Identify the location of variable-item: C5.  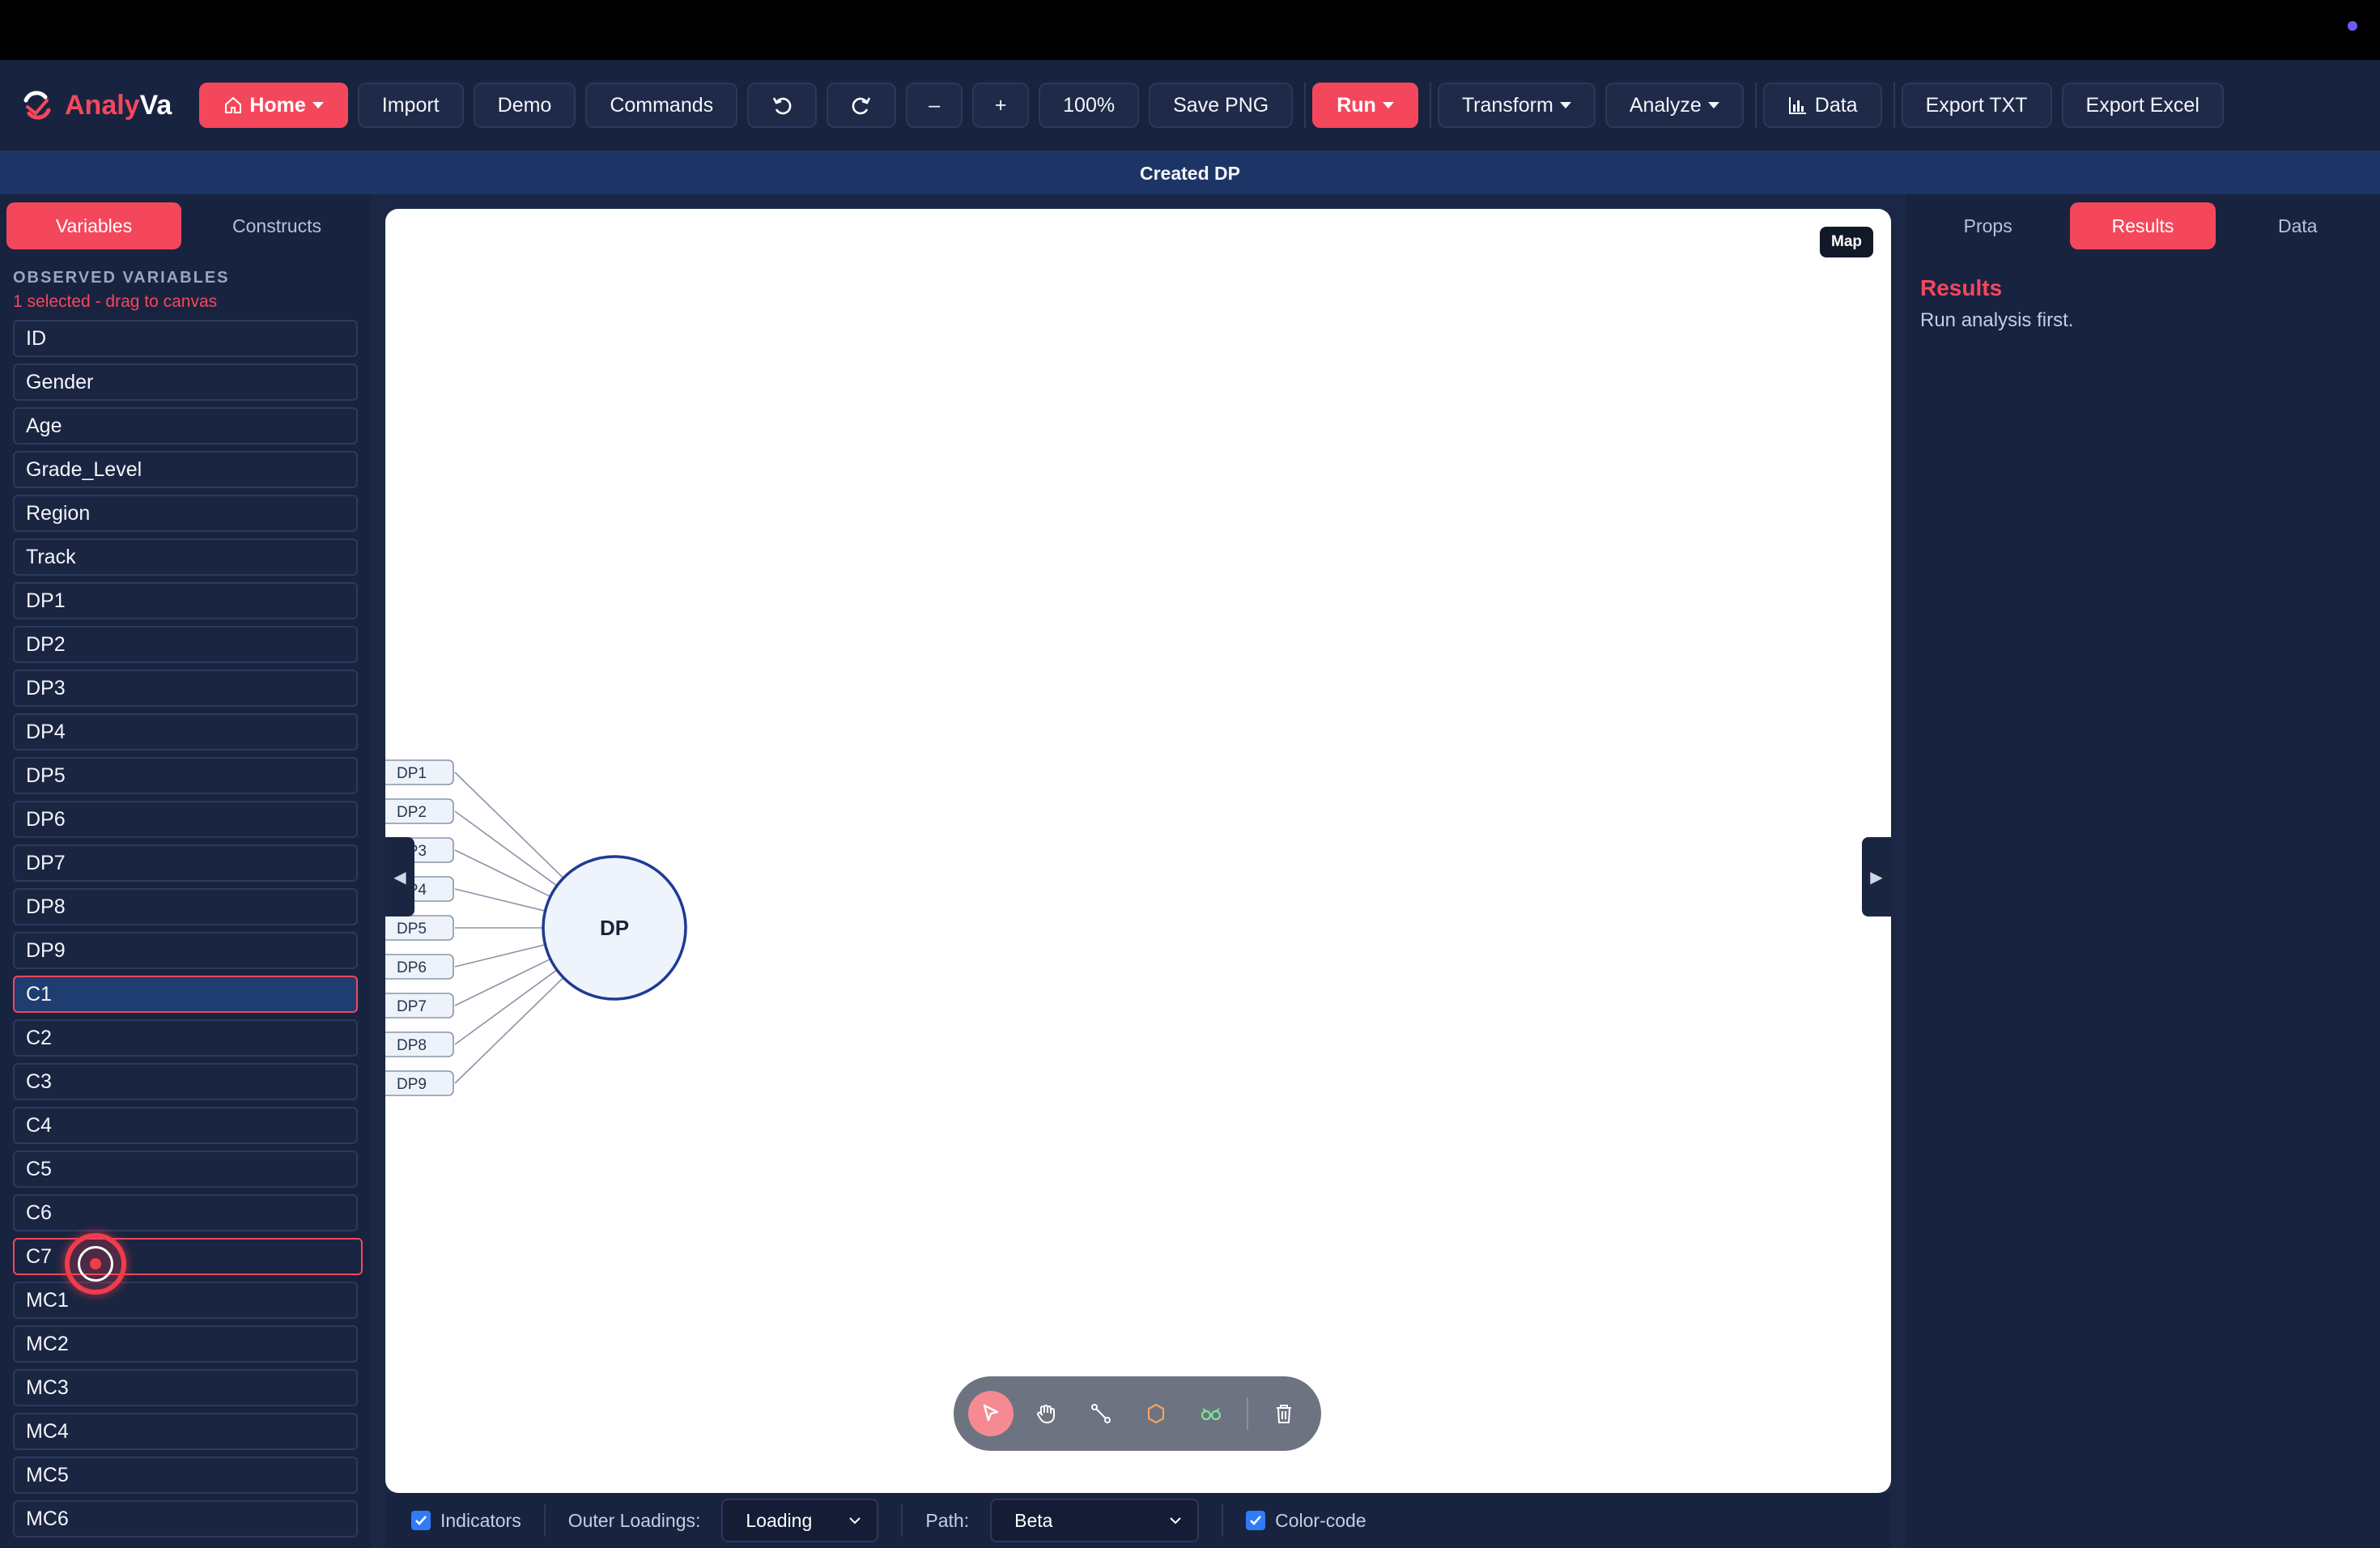
(185, 1169).